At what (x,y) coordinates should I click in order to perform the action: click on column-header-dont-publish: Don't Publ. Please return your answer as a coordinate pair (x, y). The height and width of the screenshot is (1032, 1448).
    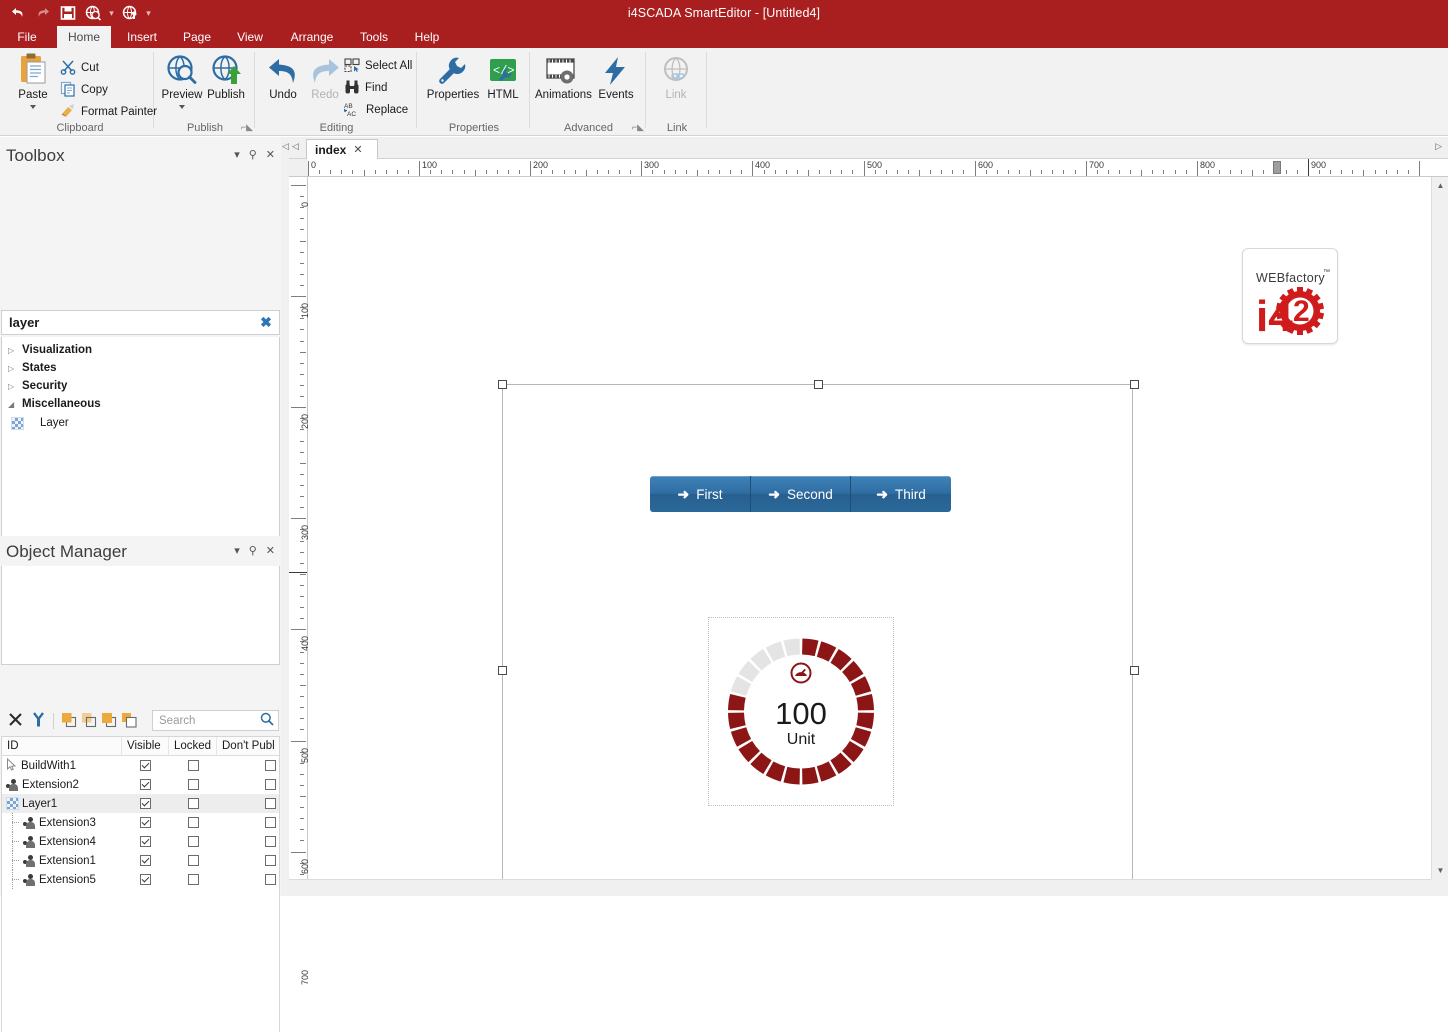
    Looking at the image, I should click on (248, 746).